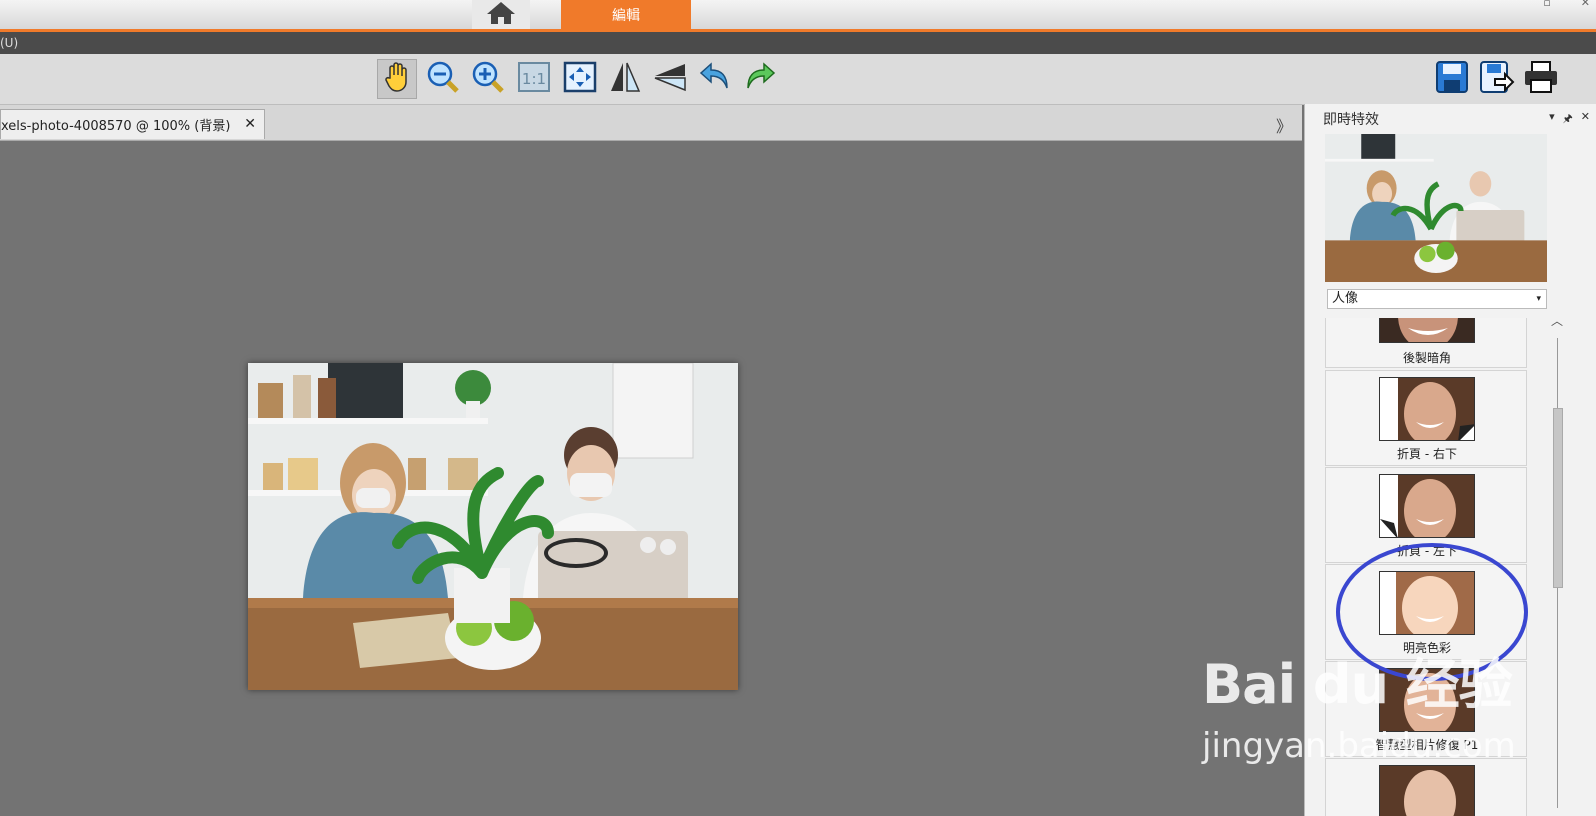 The width and height of the screenshot is (1596, 816). I want to click on panel-close-icon: ✕, so click(1585, 119).